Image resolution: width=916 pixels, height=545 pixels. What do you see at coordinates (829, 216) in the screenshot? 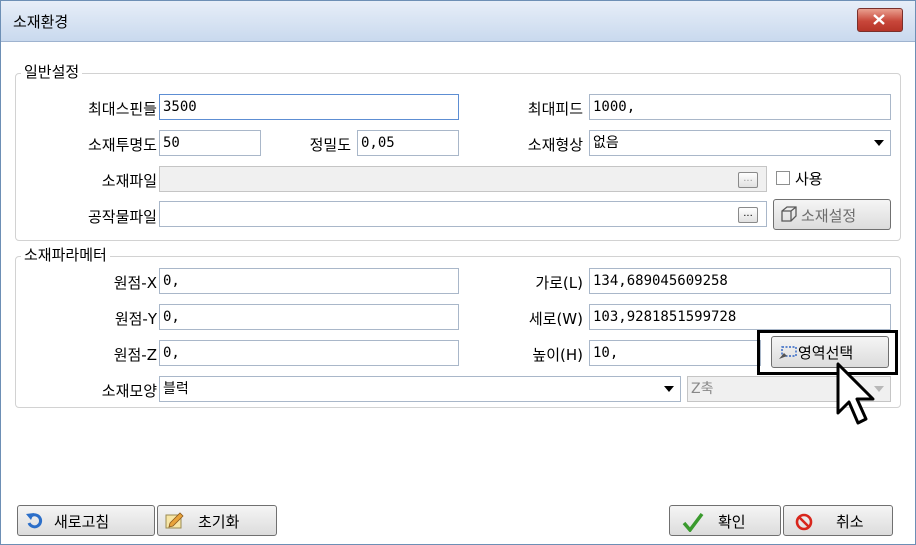
I see `stock-setup-label: 소재설정` at bounding box center [829, 216].